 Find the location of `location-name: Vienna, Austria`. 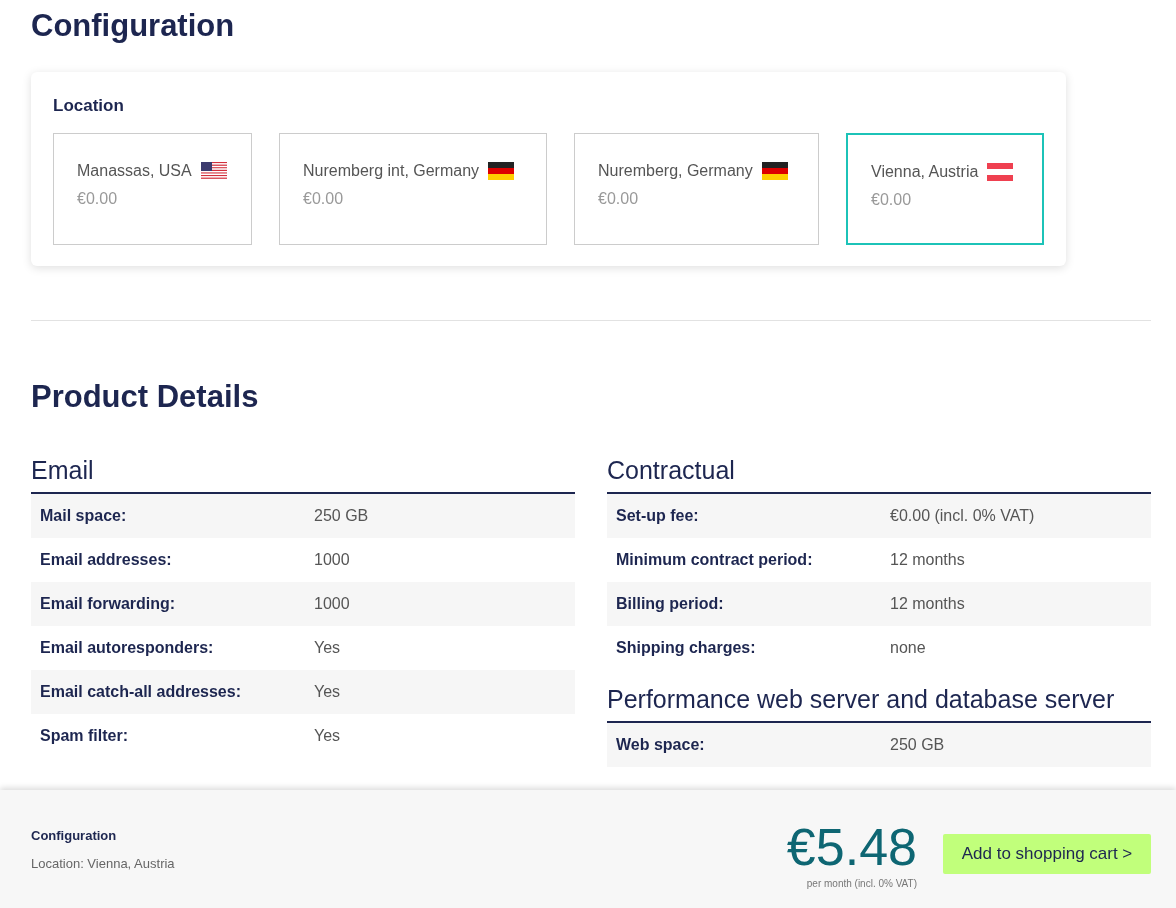

location-name: Vienna, Austria is located at coordinates (925, 172).